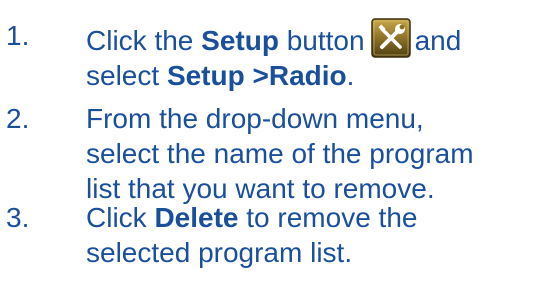  Describe the element at coordinates (321, 40) in the screenshot. I see `step-text-segment: button` at that location.